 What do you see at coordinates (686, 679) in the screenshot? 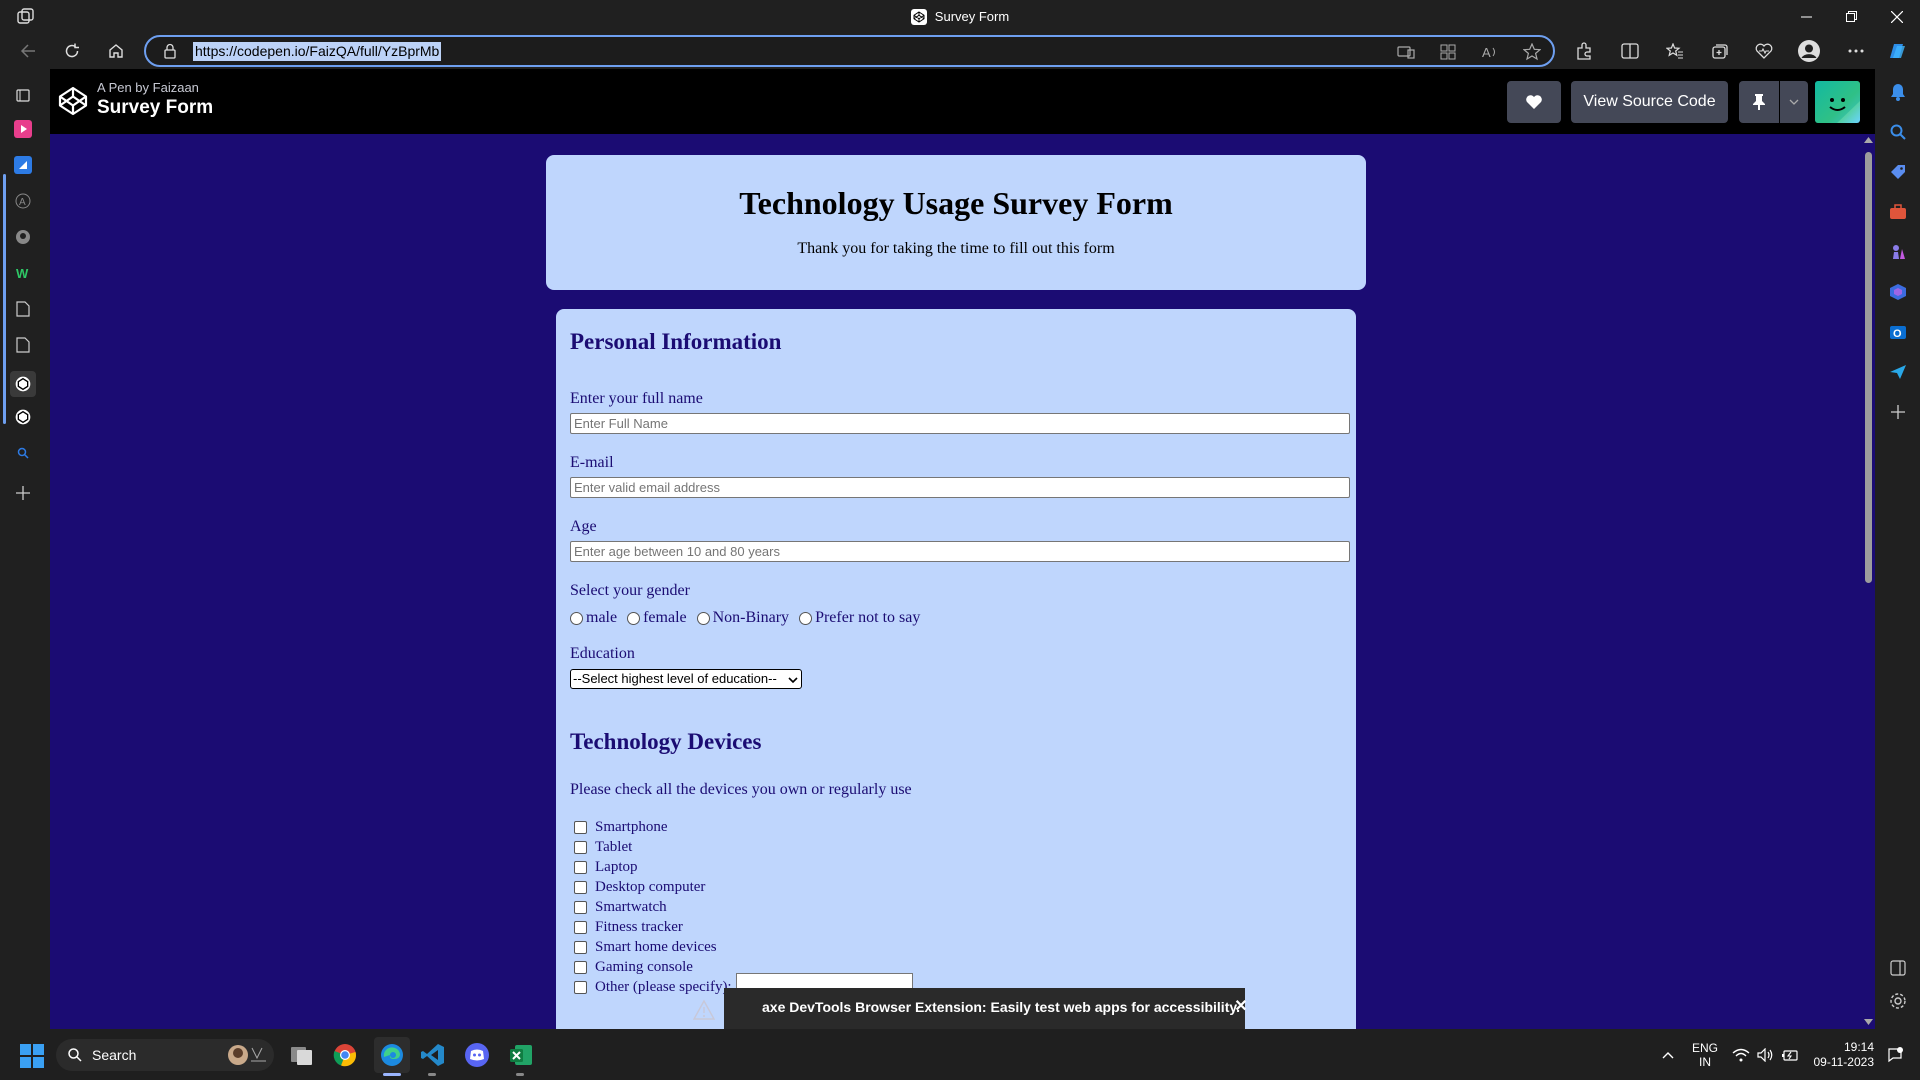
I see `education-select: --Select highest level of education--` at bounding box center [686, 679].